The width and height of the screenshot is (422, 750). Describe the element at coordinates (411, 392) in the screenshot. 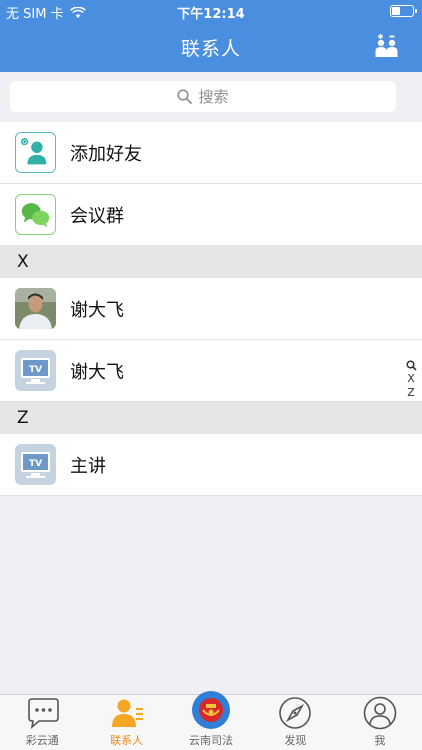

I see `index-letter: Z` at that location.